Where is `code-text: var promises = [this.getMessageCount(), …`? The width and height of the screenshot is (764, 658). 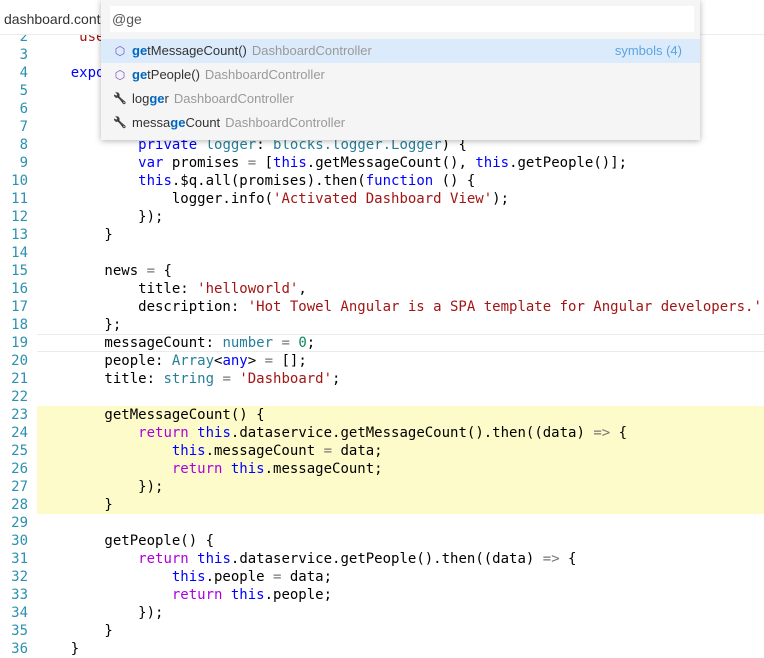 code-text: var promises = [this.getMessageCount(), … is located at coordinates (400, 163).